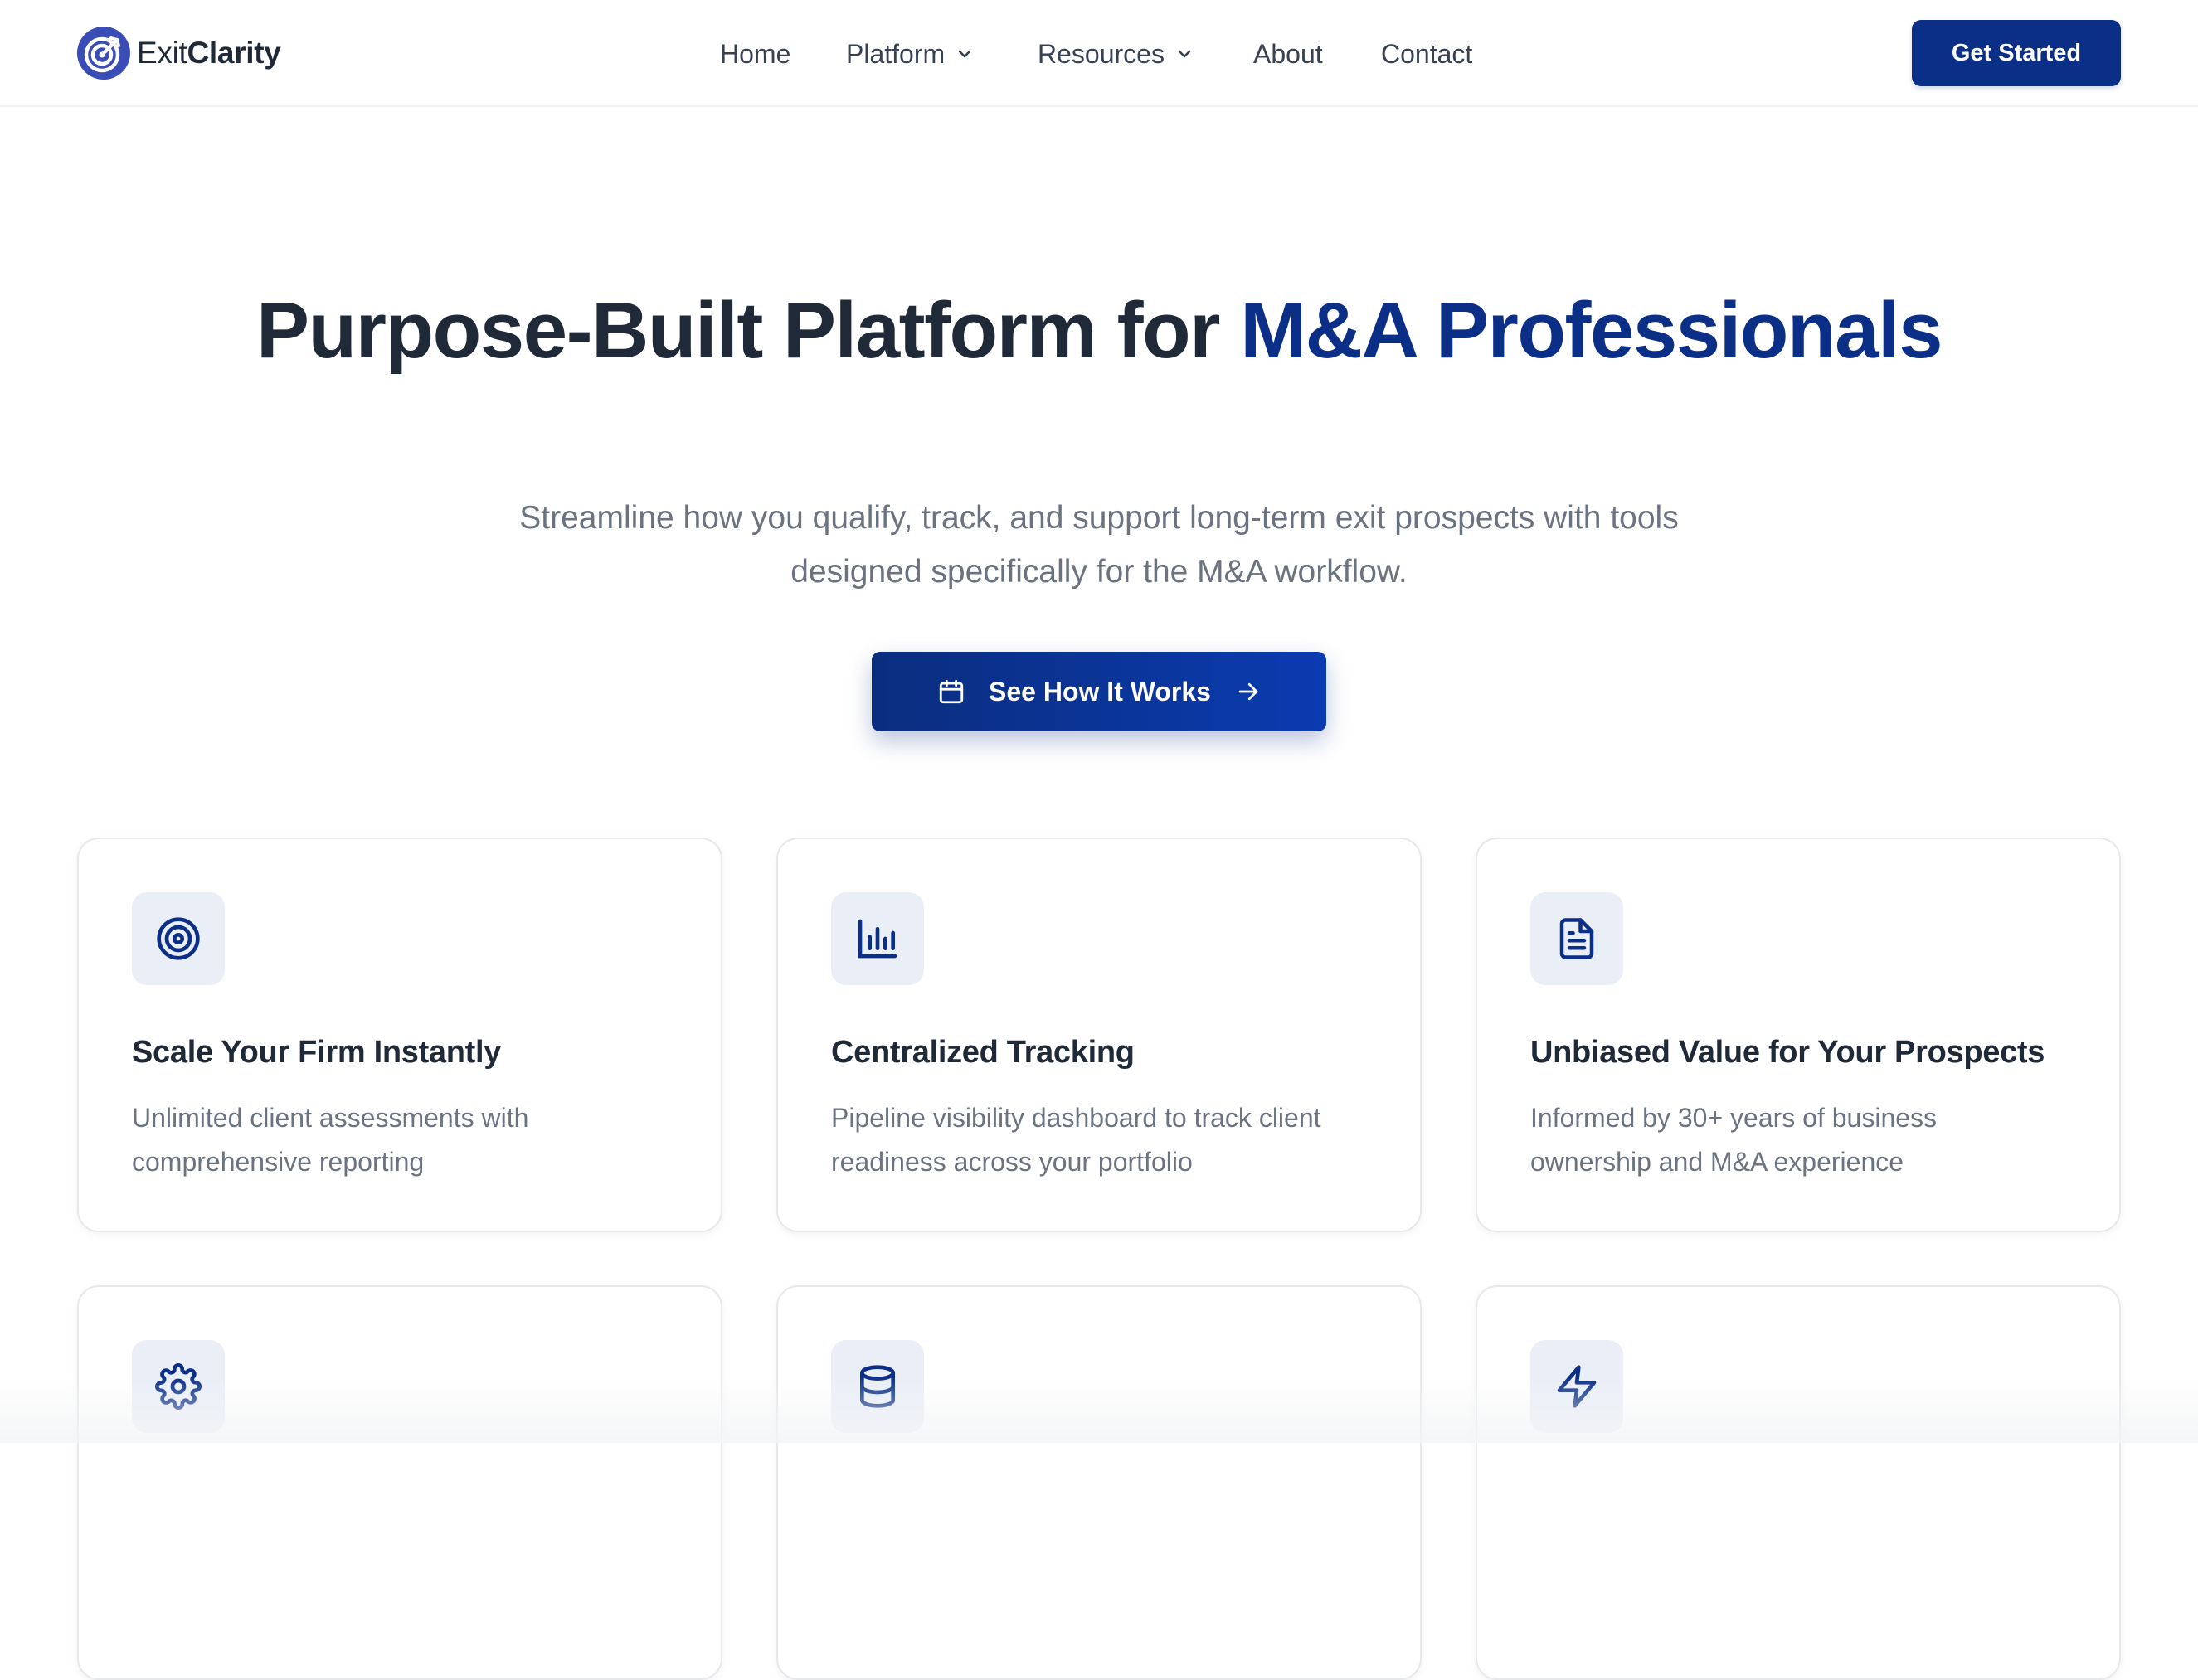  I want to click on feature-card-settings, so click(399, 1482).